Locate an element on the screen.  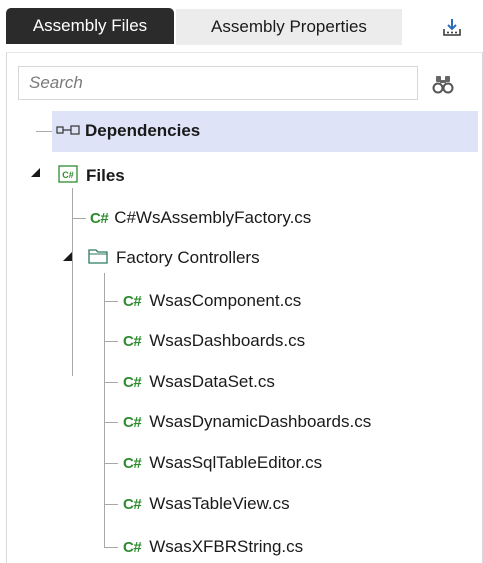
tree-item-file: C# WsasSqlTableEditor.cs is located at coordinates (222, 463).